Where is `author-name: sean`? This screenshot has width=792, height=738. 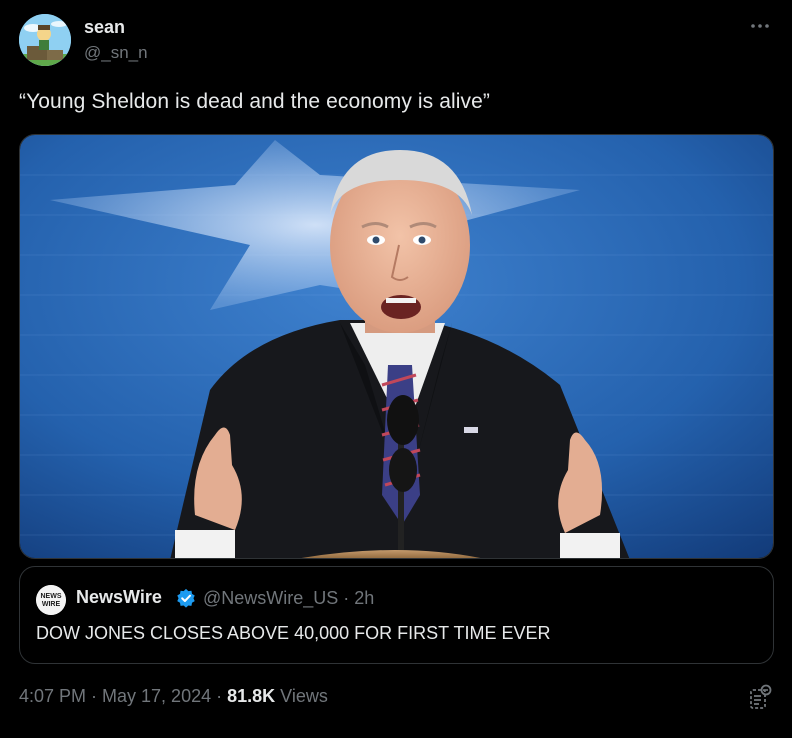 author-name: sean is located at coordinates (104, 27).